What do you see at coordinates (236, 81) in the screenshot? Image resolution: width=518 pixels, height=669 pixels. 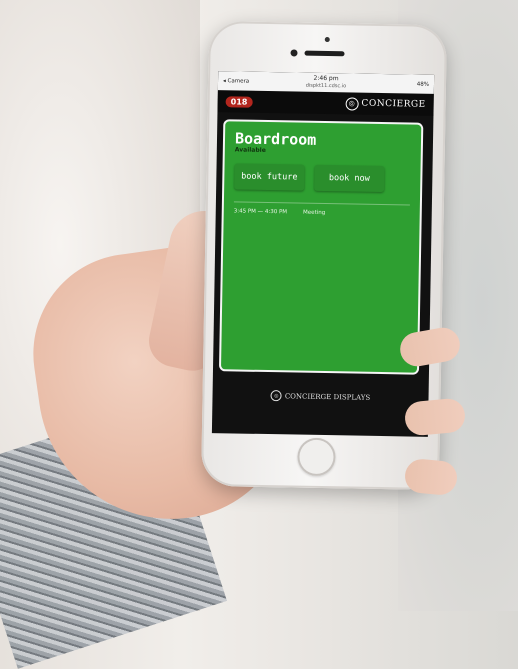 I see `carrier-label: ◂ Camera` at bounding box center [236, 81].